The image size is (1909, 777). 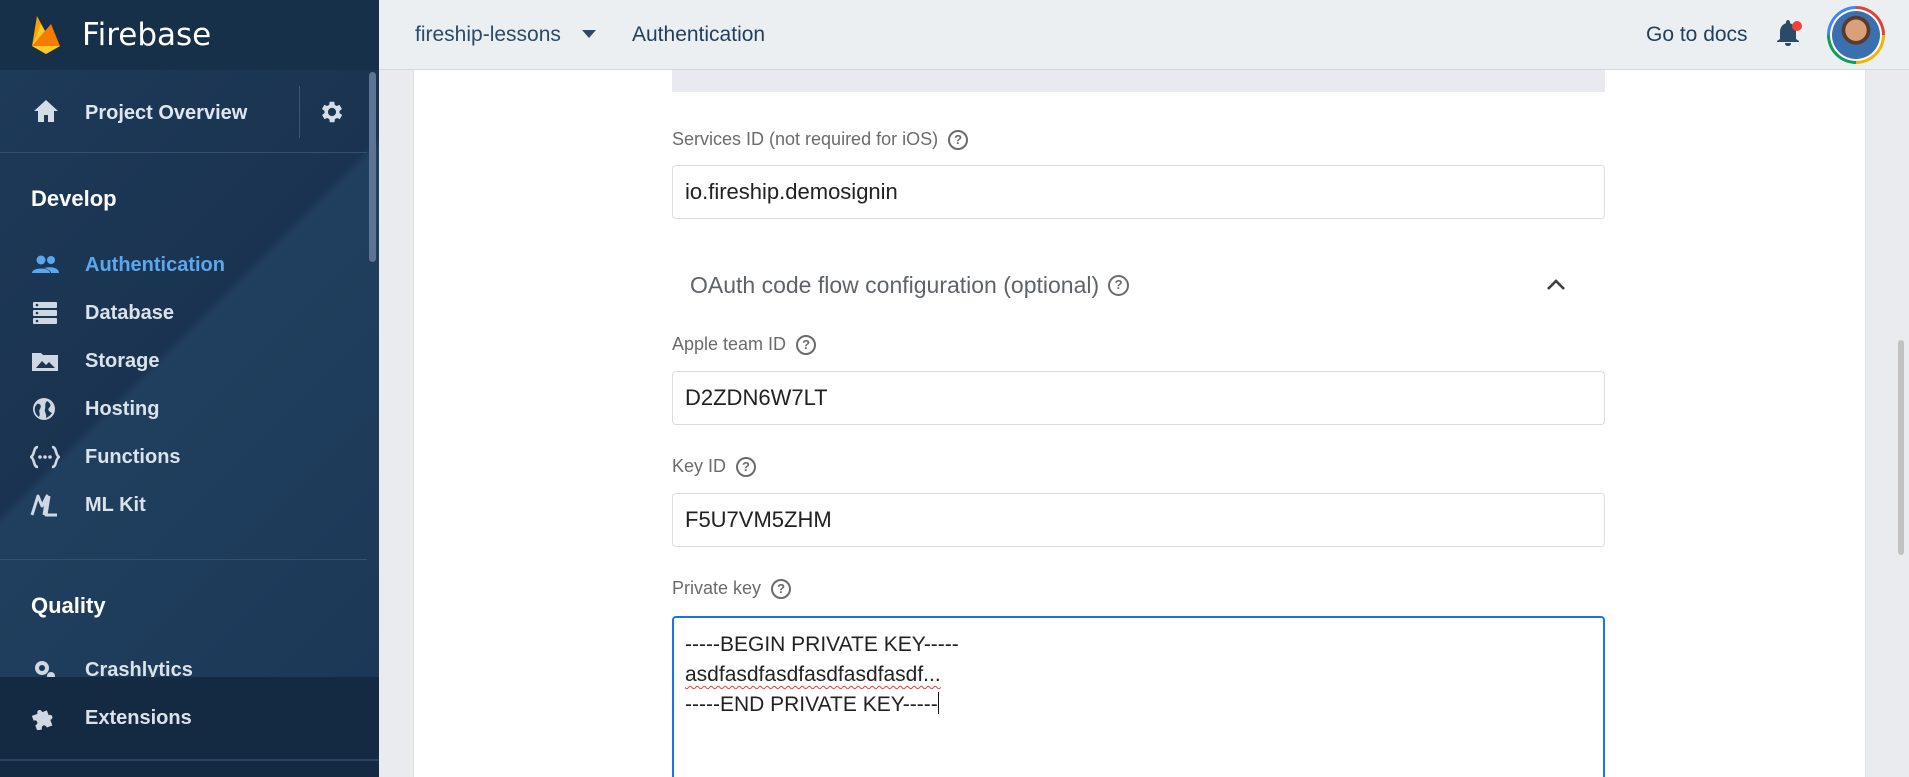 I want to click on extensions-bar: Extensions, so click(x=189, y=727).